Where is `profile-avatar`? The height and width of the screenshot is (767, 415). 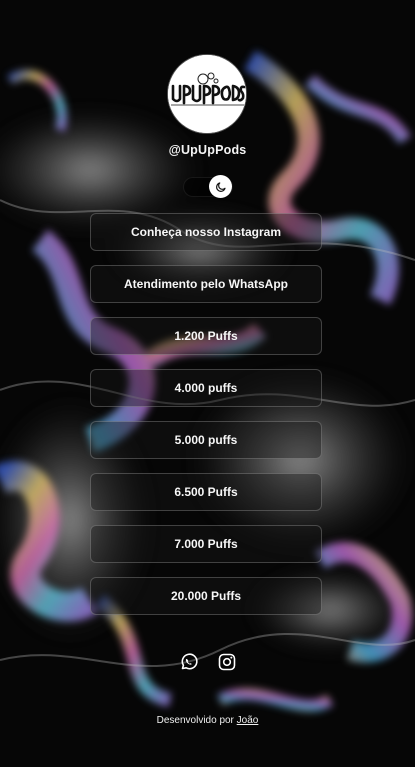 profile-avatar is located at coordinates (207, 94).